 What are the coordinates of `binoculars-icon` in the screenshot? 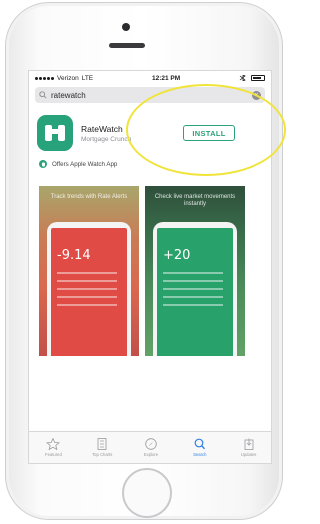 It's located at (55, 133).